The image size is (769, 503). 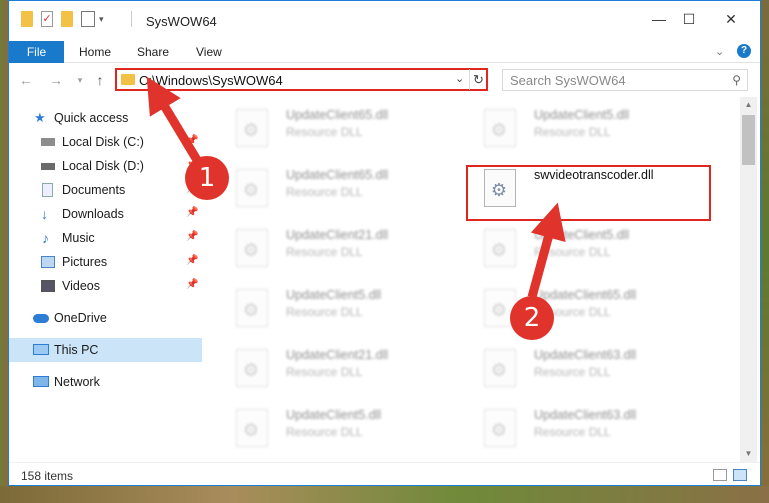 I want to click on tab-view: View, so click(x=209, y=52).